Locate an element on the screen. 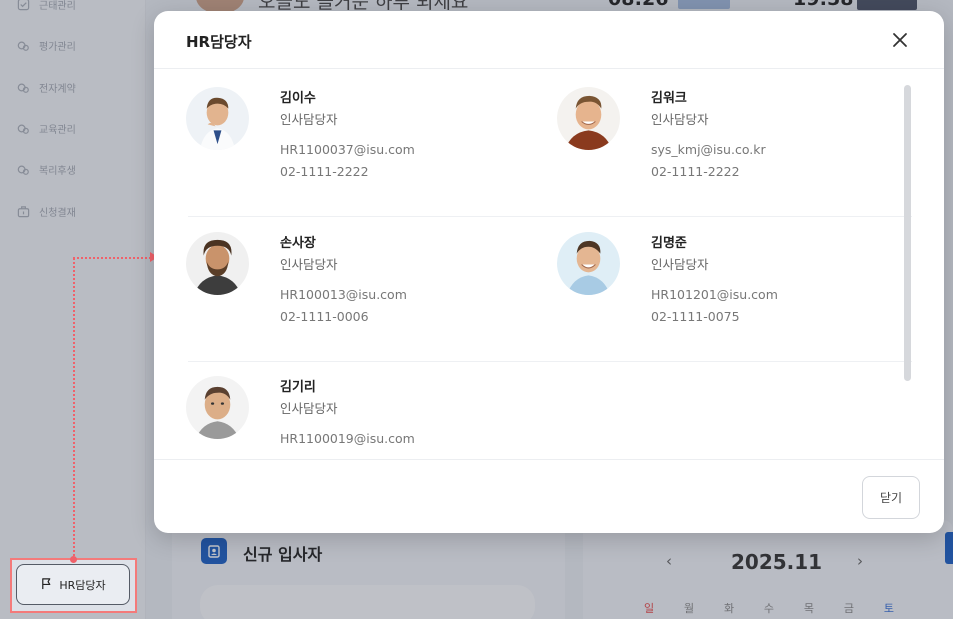 The image size is (953, 619). contact-email: HR101201@isu.com is located at coordinates (714, 294).